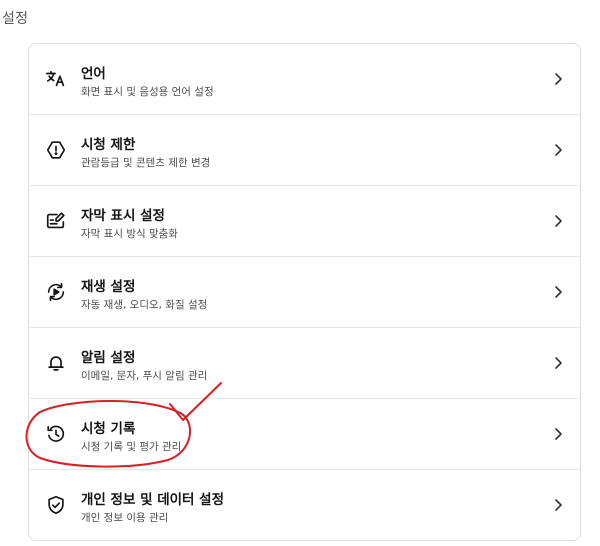  Describe the element at coordinates (56, 505) in the screenshot. I see `shield-check-icon` at that location.